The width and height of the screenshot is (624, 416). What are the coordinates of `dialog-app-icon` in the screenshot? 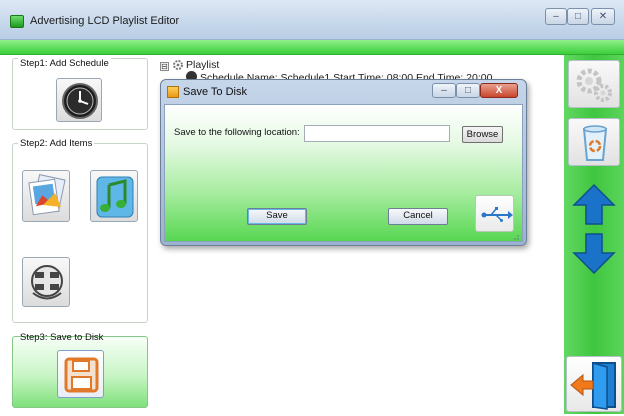 It's located at (173, 92).